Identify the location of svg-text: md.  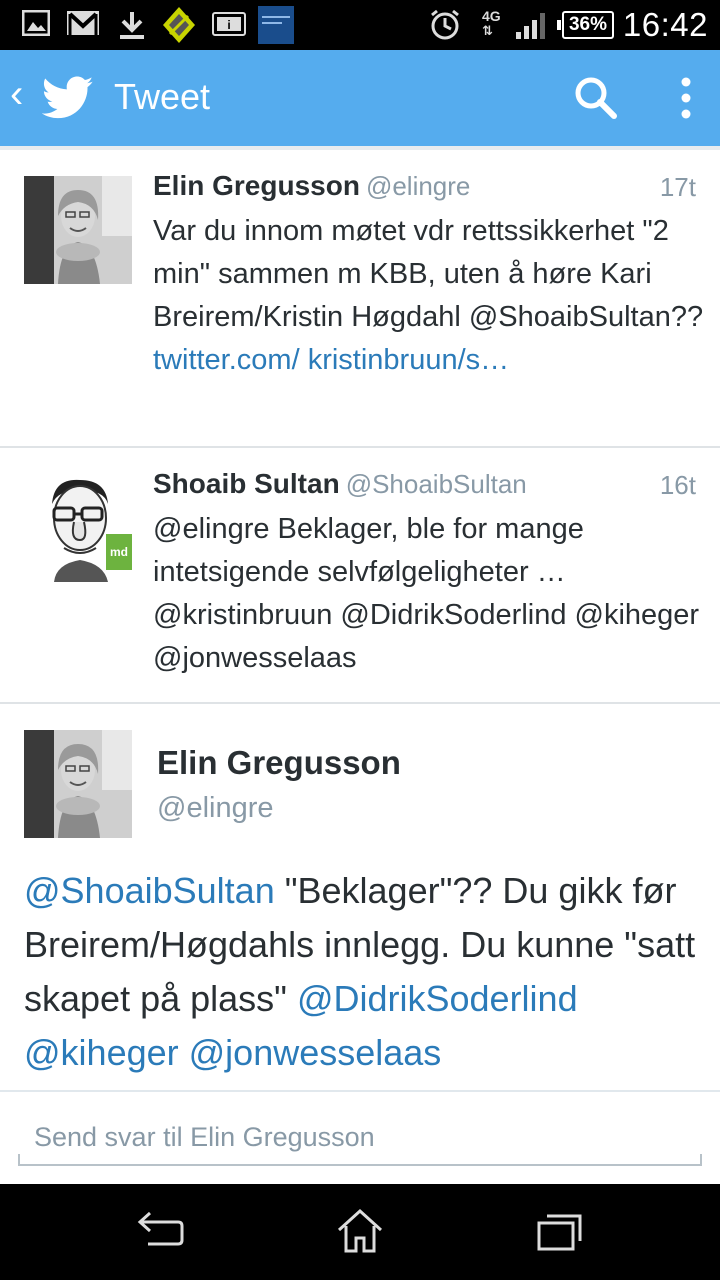
(119, 552).